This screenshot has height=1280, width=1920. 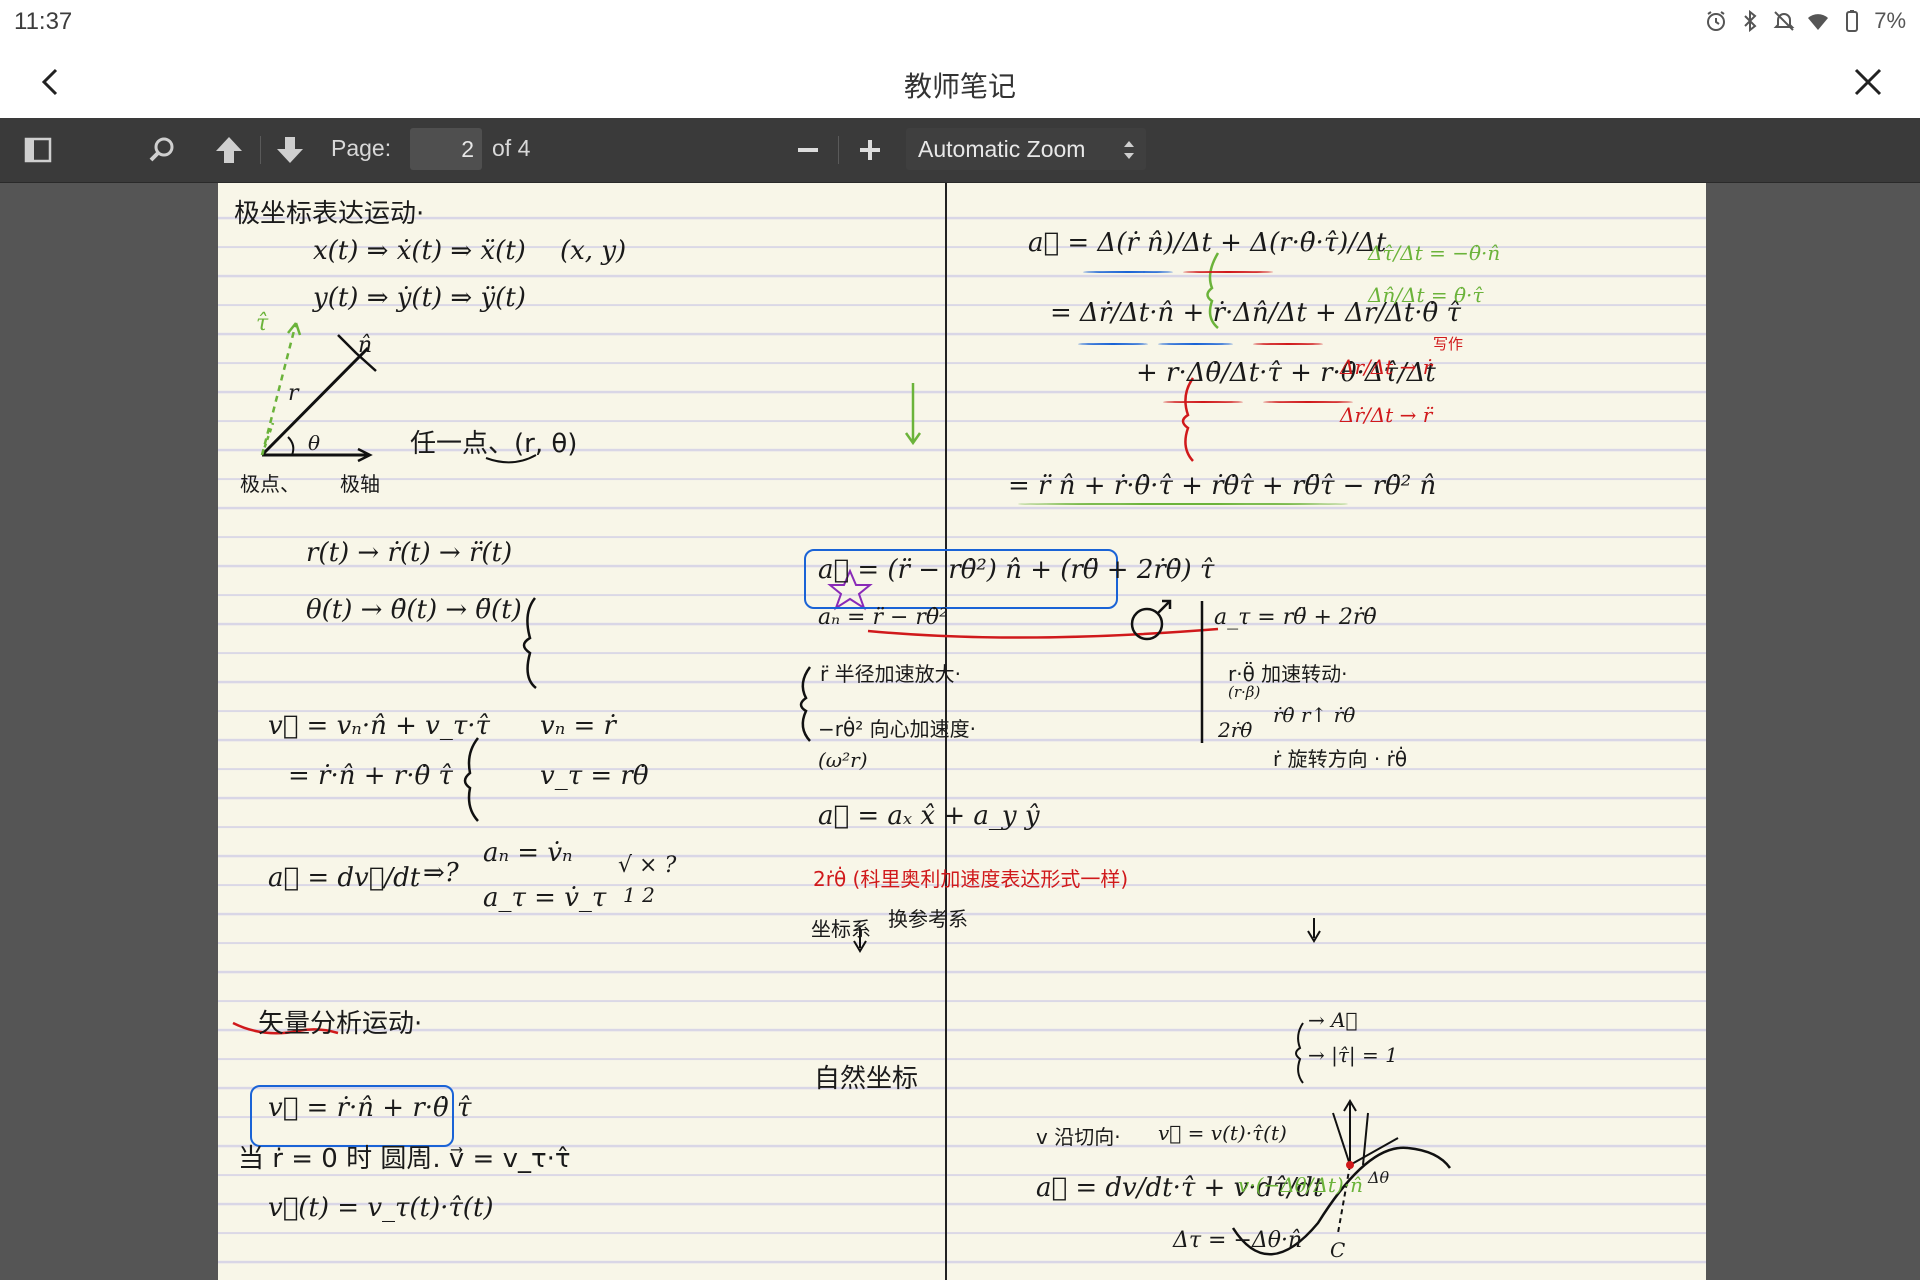 I want to click on red-rule-2: Δṙ/Δt → r̈, so click(x=1386, y=415).